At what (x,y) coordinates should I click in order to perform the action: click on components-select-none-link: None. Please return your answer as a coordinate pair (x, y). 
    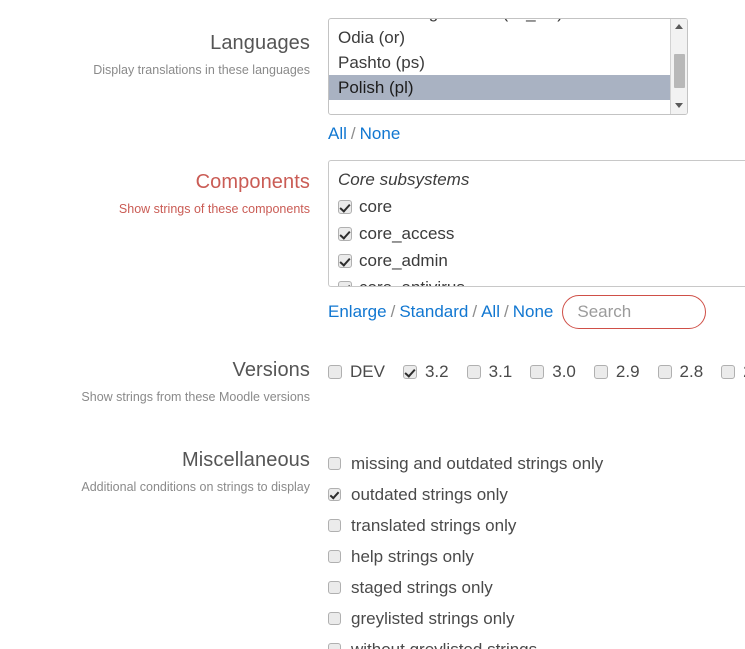
    Looking at the image, I should click on (533, 311).